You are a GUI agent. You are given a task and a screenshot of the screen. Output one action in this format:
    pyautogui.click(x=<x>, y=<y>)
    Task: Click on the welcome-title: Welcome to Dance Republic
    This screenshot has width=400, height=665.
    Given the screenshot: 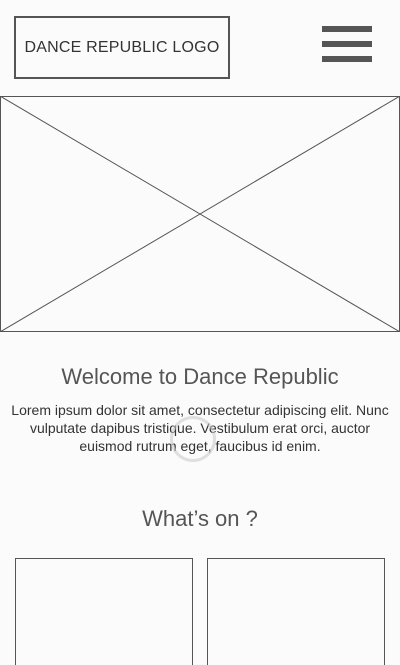 What is the action you would take?
    pyautogui.click(x=200, y=376)
    